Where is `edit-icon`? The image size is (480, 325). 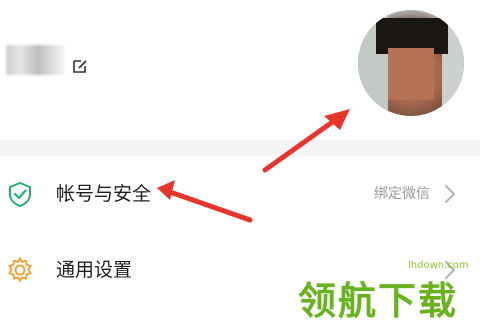
edit-icon is located at coordinates (80, 66).